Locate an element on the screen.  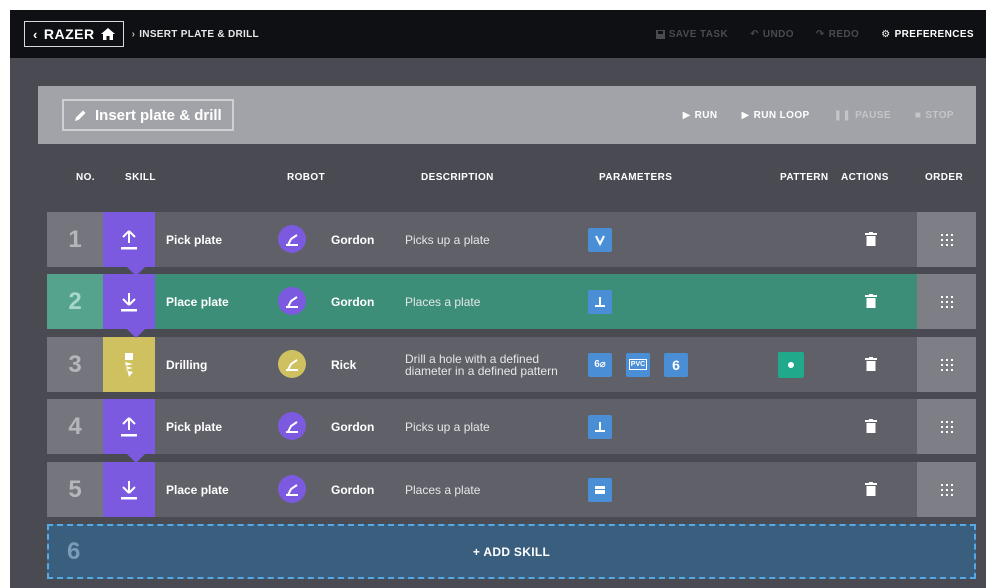
pause-button: ❚❚ PAUSE is located at coordinates (862, 115).